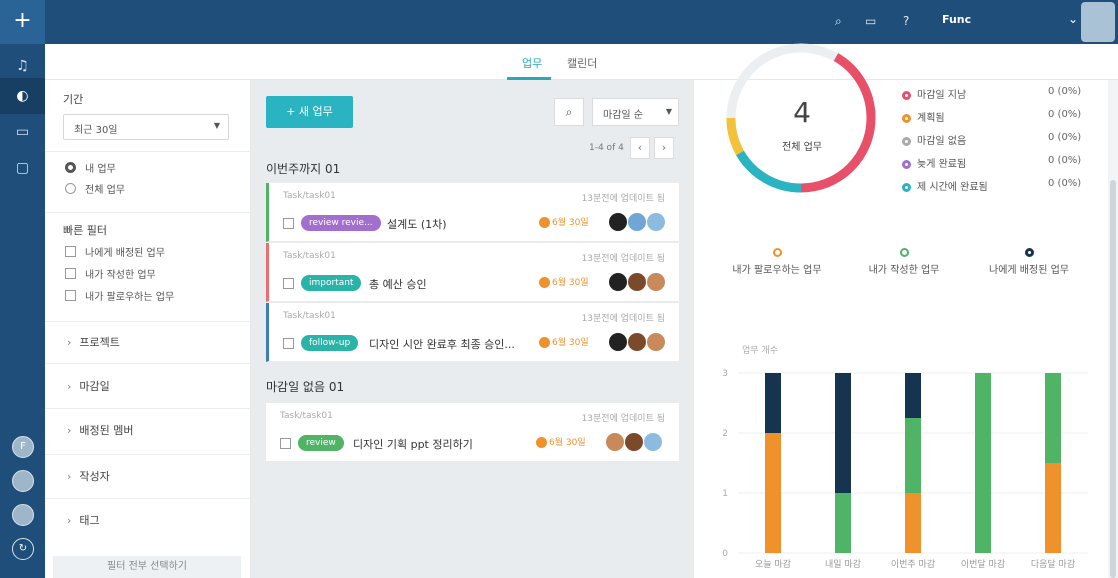 The height and width of the screenshot is (578, 1118). Describe the element at coordinates (664, 148) in the screenshot. I see `next-page-button: ›` at that location.